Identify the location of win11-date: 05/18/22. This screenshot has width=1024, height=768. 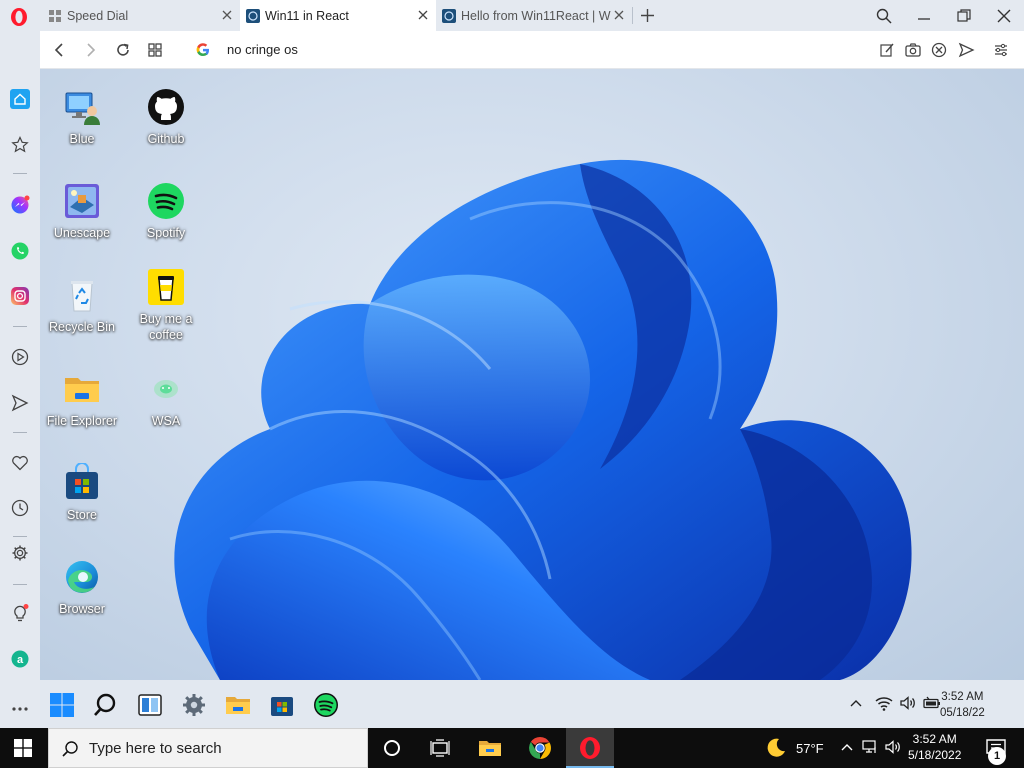
(962, 713).